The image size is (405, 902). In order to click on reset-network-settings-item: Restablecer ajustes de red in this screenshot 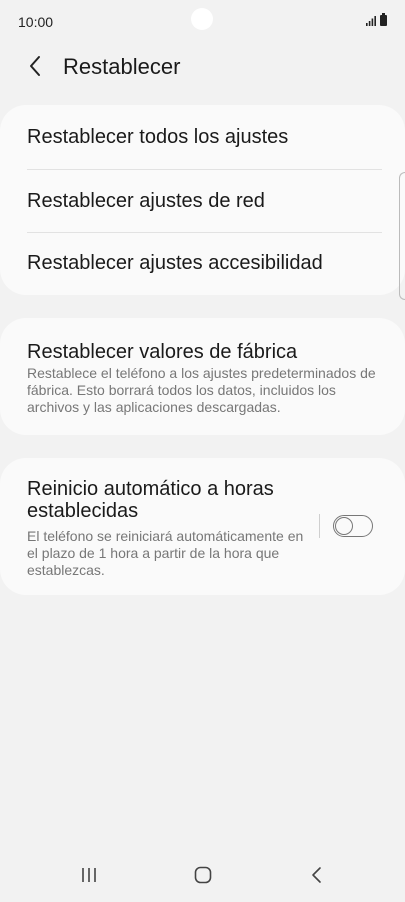, I will do `click(202, 201)`.